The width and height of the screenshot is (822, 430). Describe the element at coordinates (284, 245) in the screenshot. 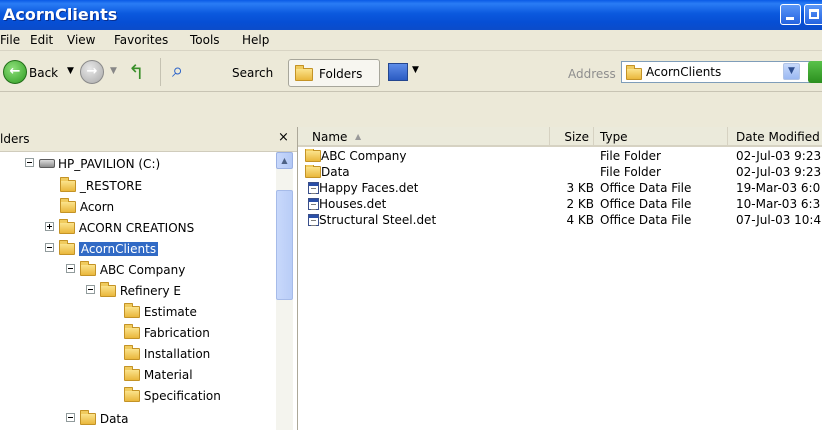

I see `scroll-thumb` at that location.